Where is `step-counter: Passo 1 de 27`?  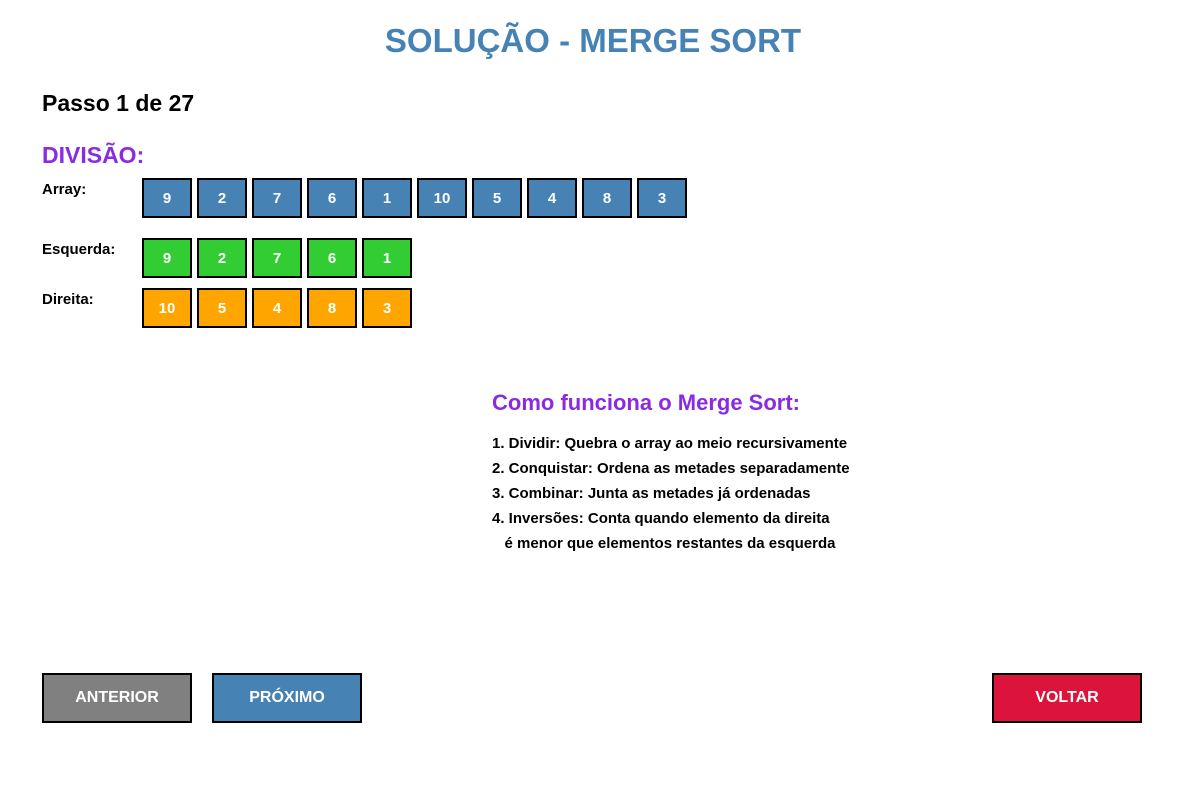
step-counter: Passo 1 de 27 is located at coordinates (118, 103).